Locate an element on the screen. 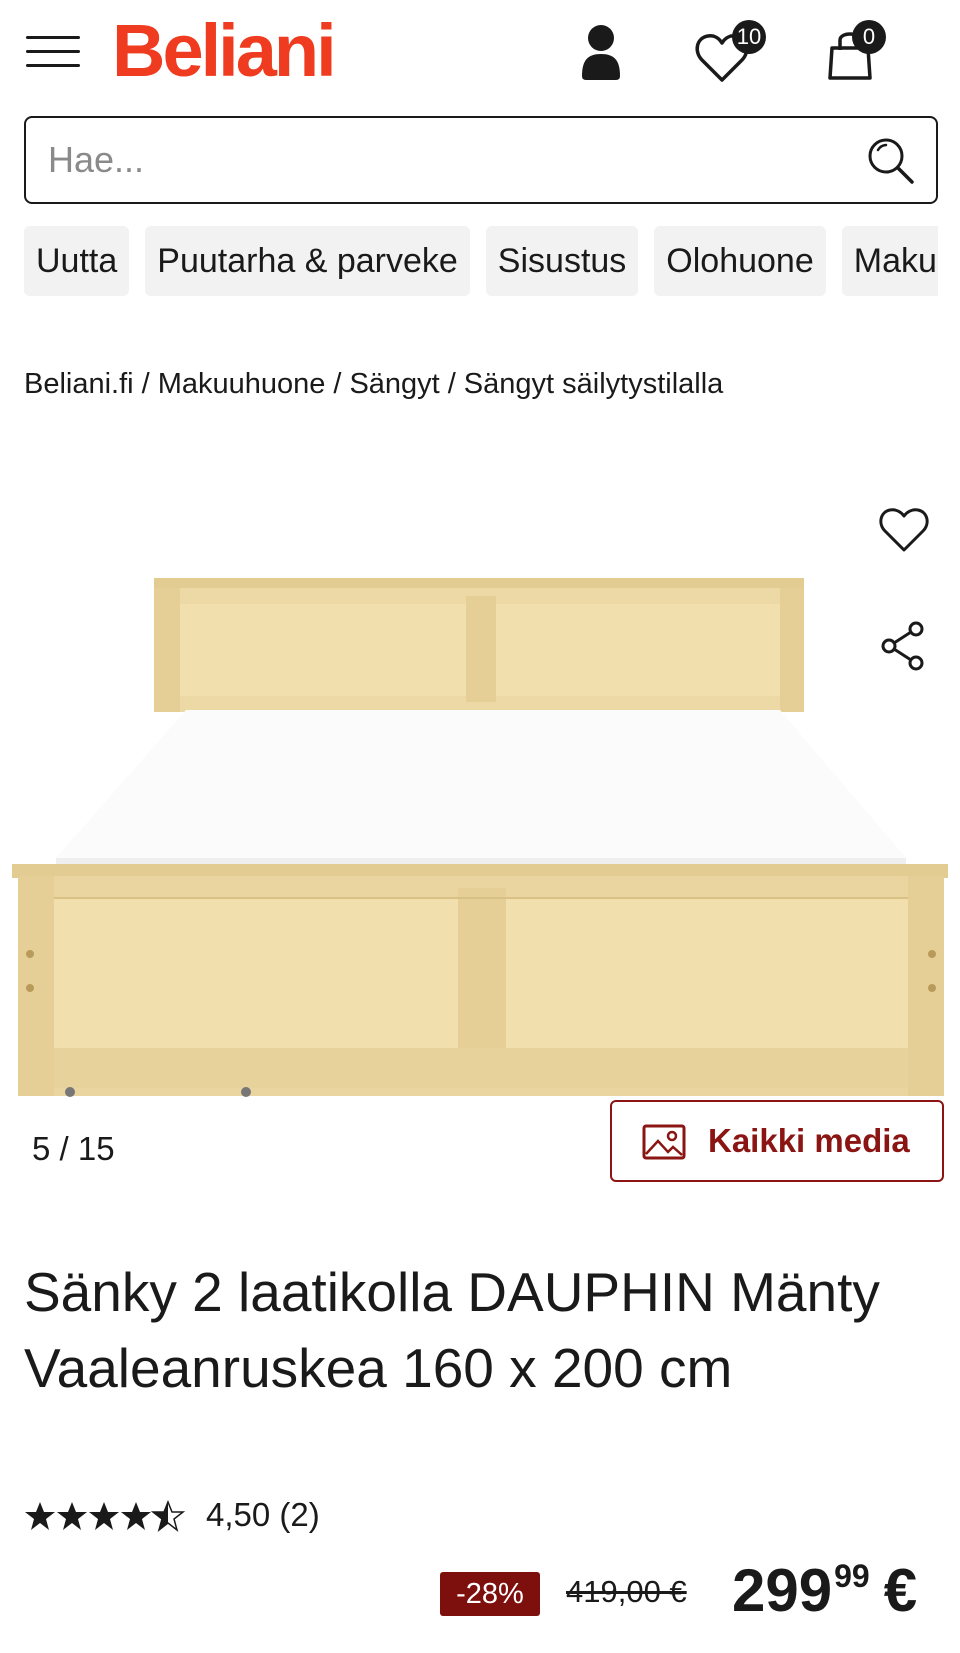 This screenshot has height=1653, width=960. price-currency: € is located at coordinates (900, 1590).